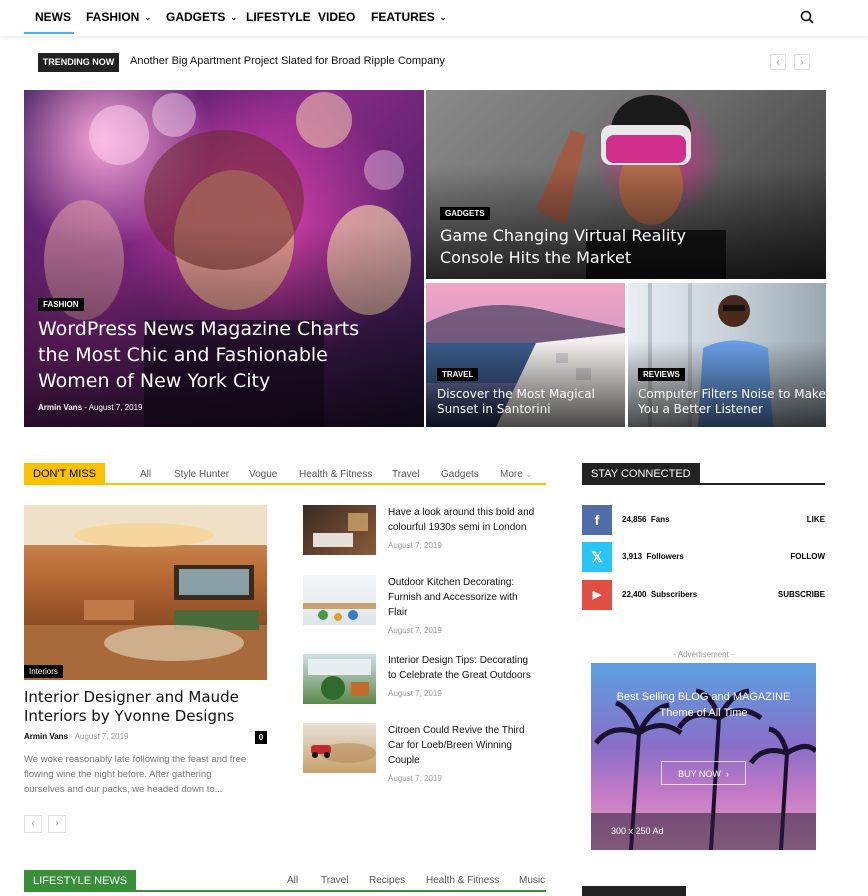 Image resolution: width=868 pixels, height=896 pixels. What do you see at coordinates (597, 520) in the screenshot?
I see `facebook-icon: f` at bounding box center [597, 520].